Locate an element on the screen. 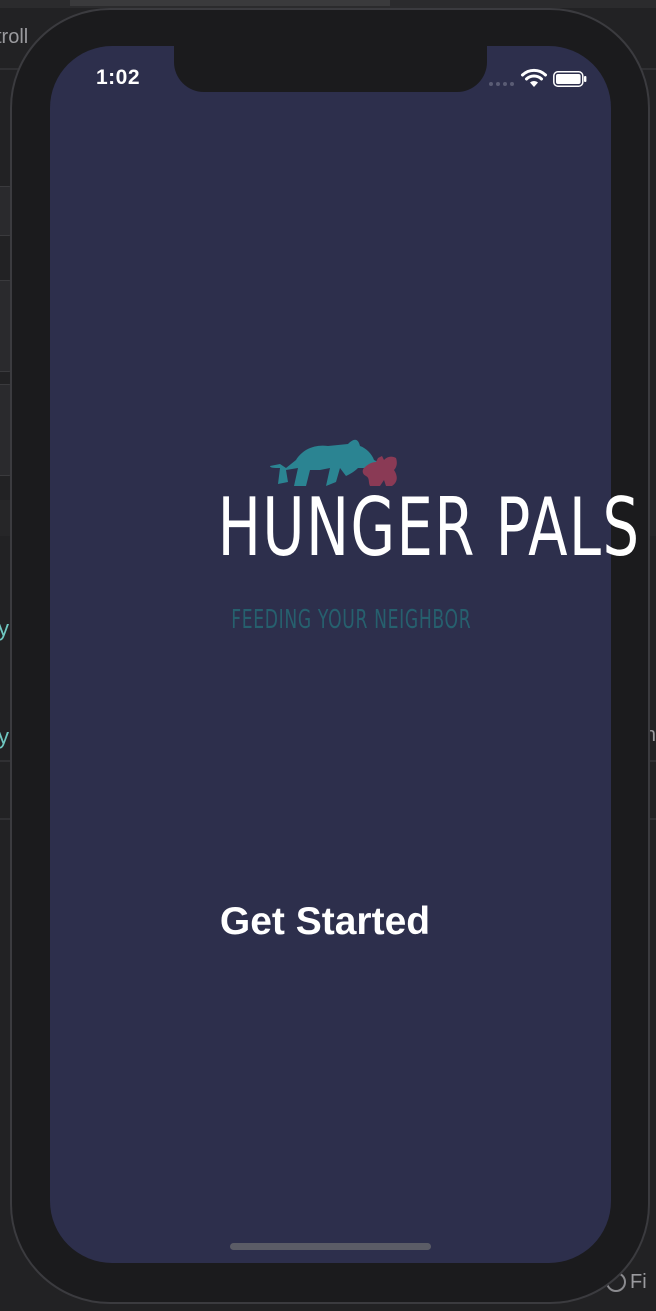 The image size is (656, 1311). brand-name: HUNGER PALS is located at coordinates (429, 527).